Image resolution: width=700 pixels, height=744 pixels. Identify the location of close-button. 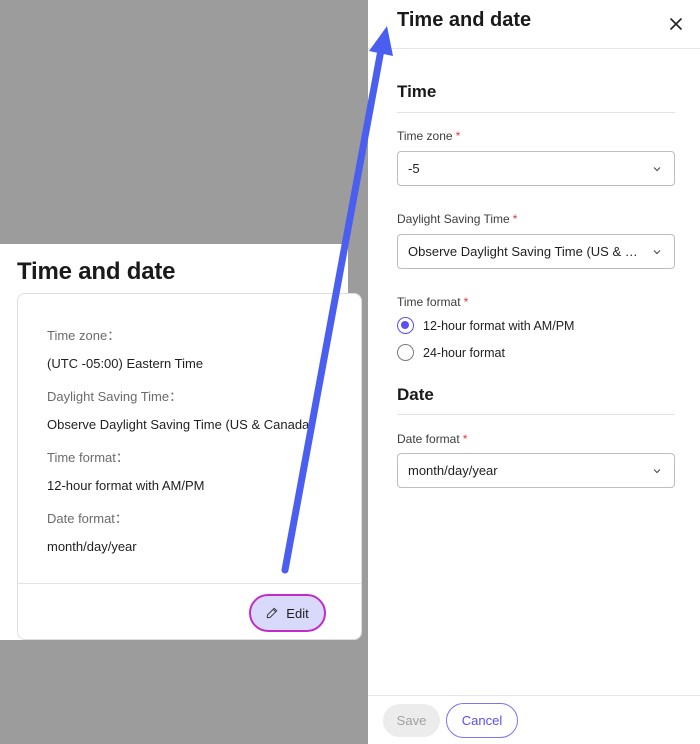
(676, 24).